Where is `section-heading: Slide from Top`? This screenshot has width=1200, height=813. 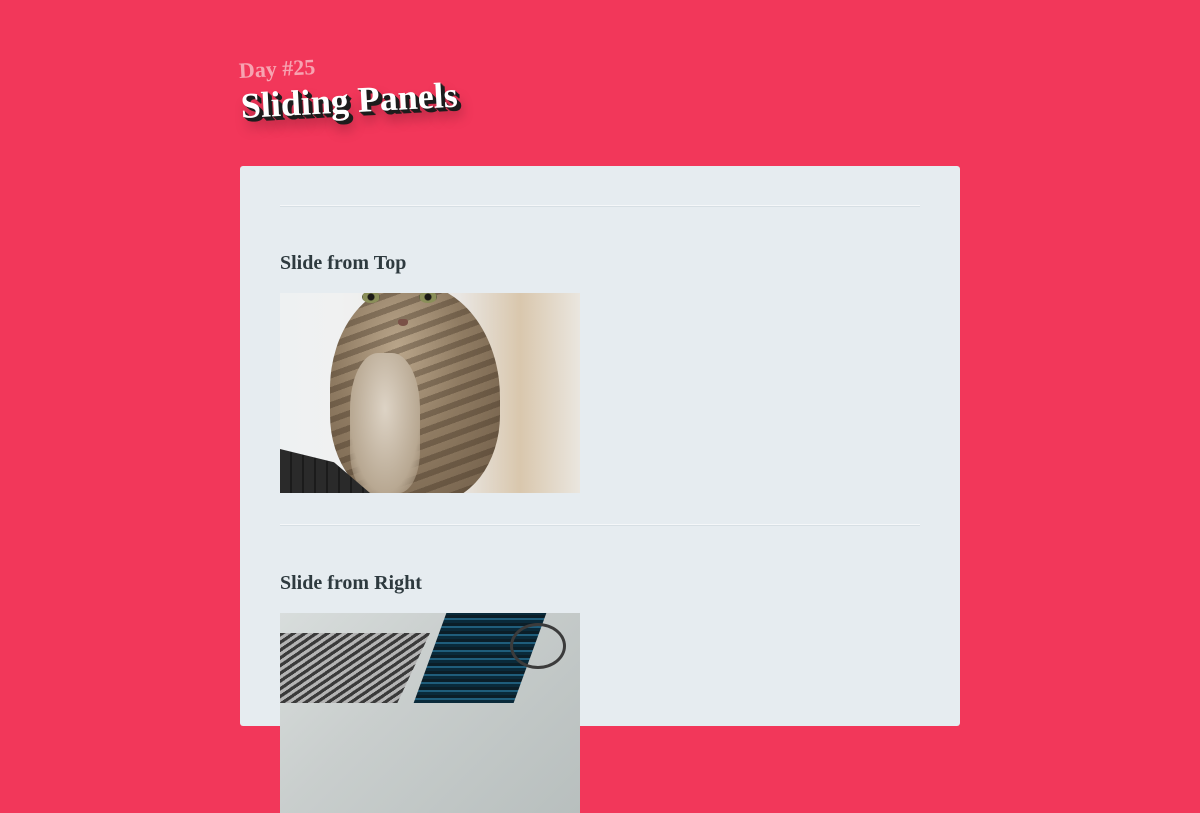 section-heading: Slide from Top is located at coordinates (343, 263).